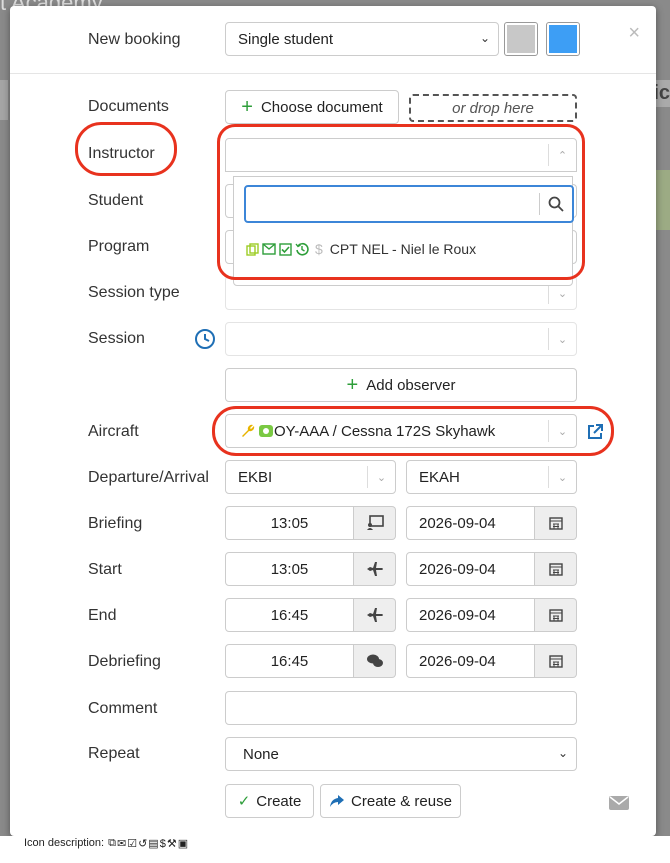 The width and height of the screenshot is (670, 863). I want to click on briefing-time-input: 13:05, so click(289, 523).